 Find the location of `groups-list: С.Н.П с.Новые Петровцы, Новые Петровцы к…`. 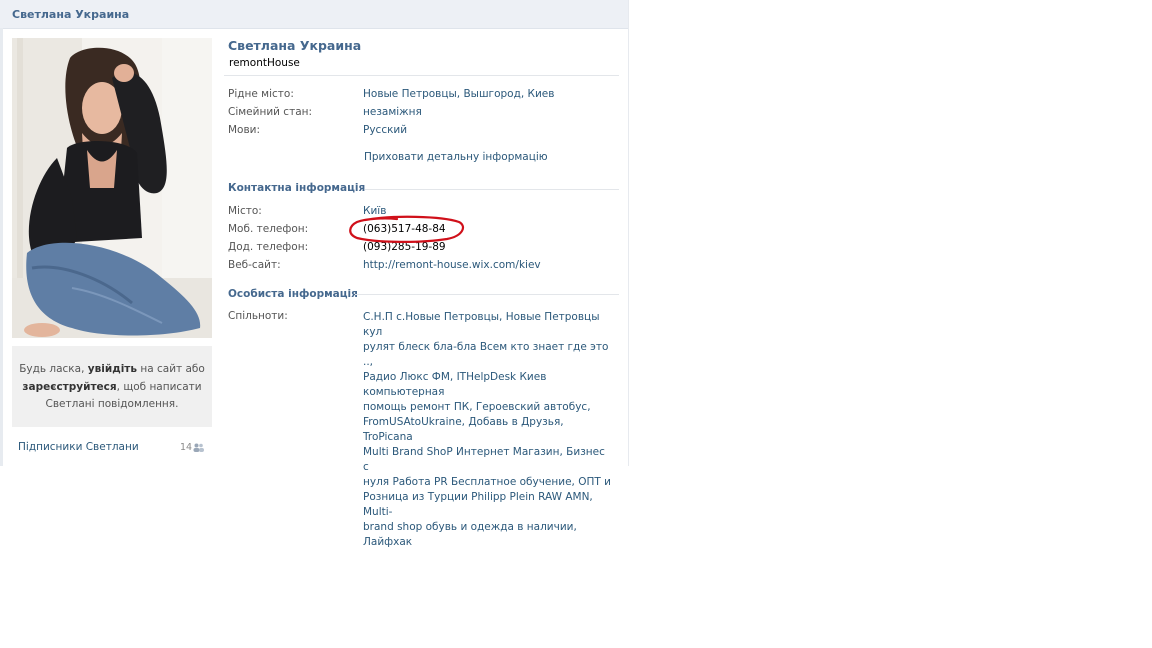

groups-list: С.Н.П с.Новые Петровцы, Новые Петровцы к… is located at coordinates (487, 430).